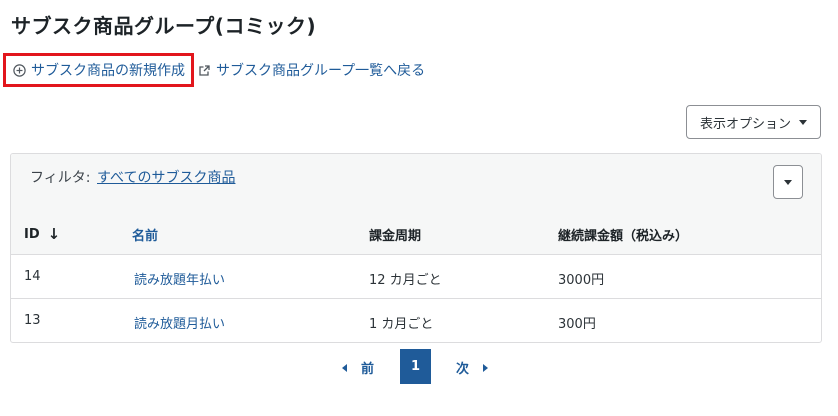 The width and height of the screenshot is (838, 416). Describe the element at coordinates (405, 280) in the screenshot. I see `cell-billing-period: 12 カ月ごと` at that location.